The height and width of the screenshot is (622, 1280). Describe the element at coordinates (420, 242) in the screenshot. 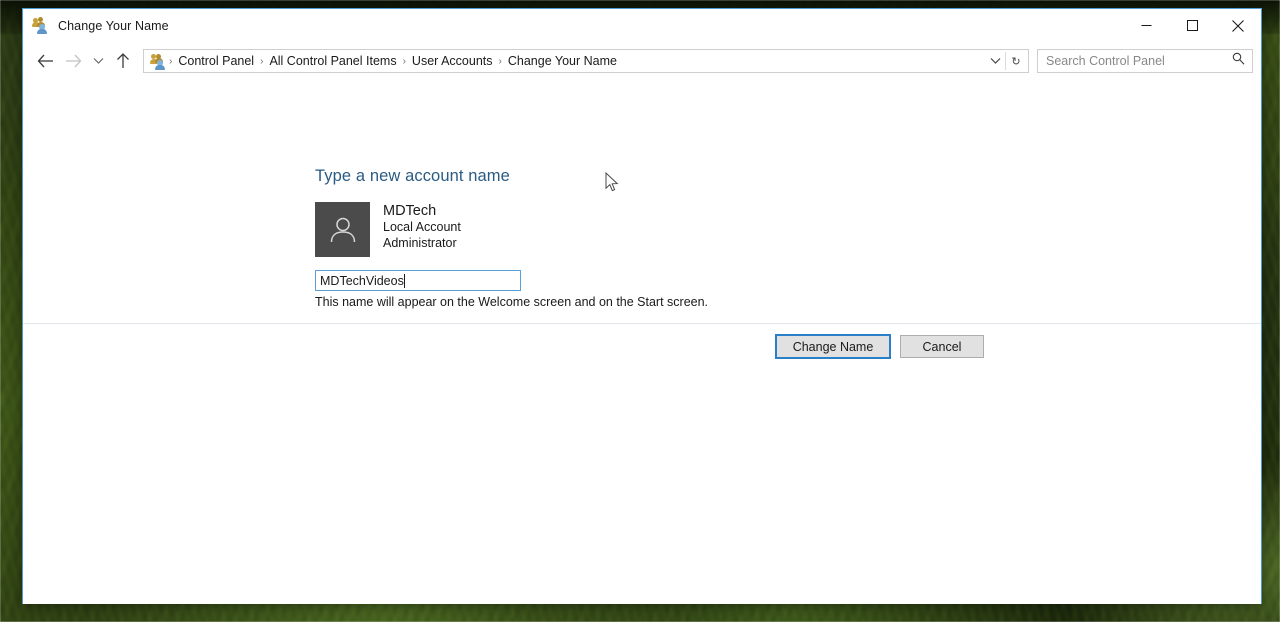

I see `account-role: Administrator` at that location.